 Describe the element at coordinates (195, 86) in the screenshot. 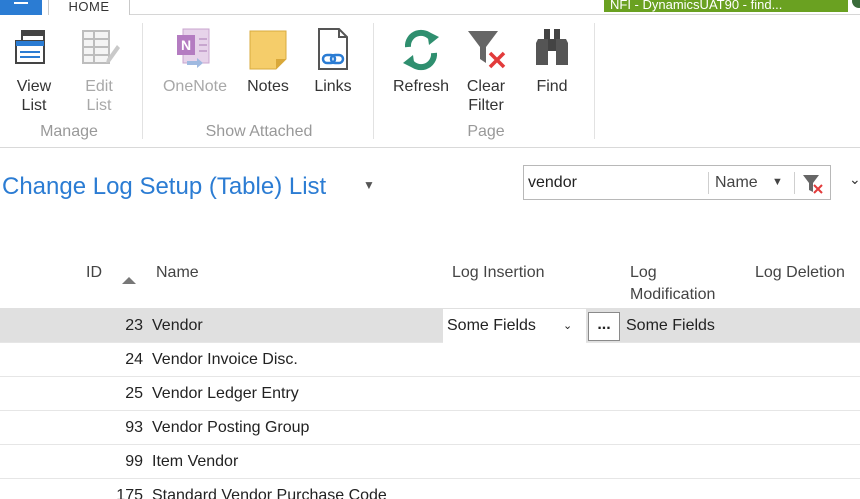

I see `onenote-label: OneNote` at that location.